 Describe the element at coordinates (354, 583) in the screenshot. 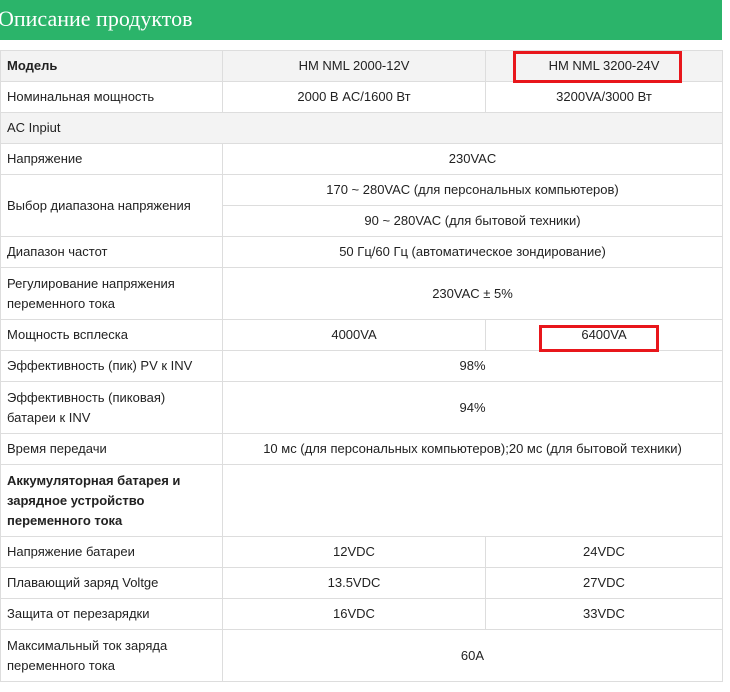

I see `cell-model-a: 13.5VDC` at that location.